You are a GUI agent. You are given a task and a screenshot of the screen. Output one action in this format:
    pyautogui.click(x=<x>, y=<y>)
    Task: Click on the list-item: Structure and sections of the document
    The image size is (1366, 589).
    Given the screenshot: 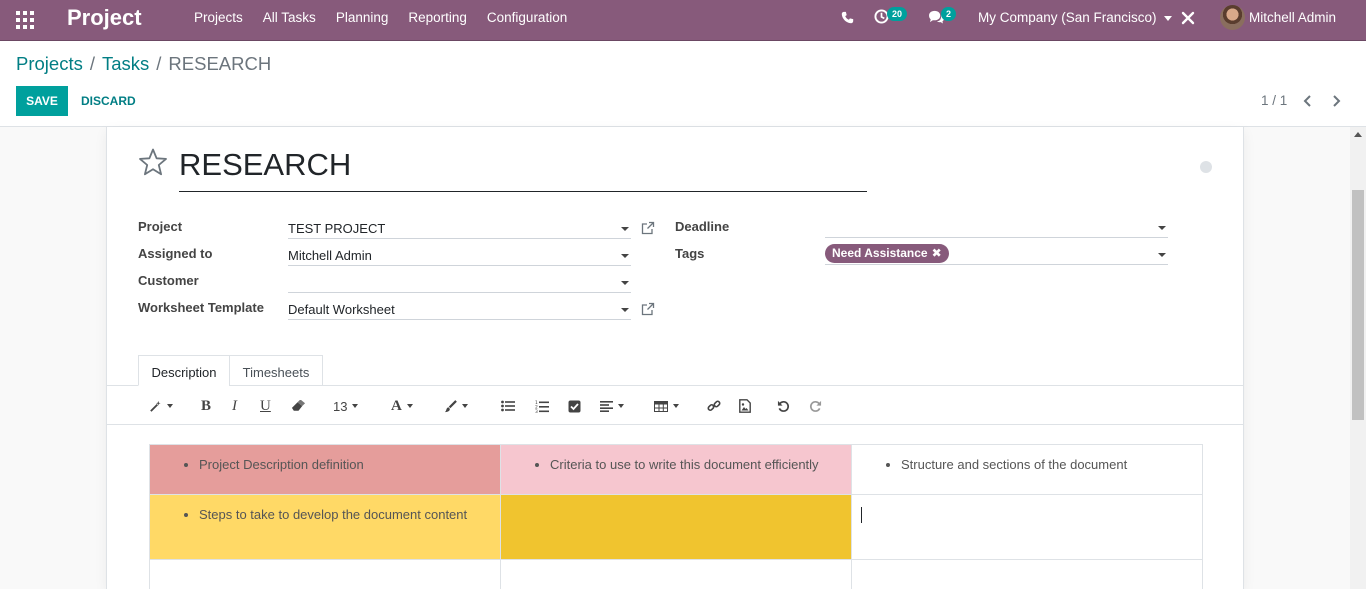 What is the action you would take?
    pyautogui.click(x=1046, y=464)
    